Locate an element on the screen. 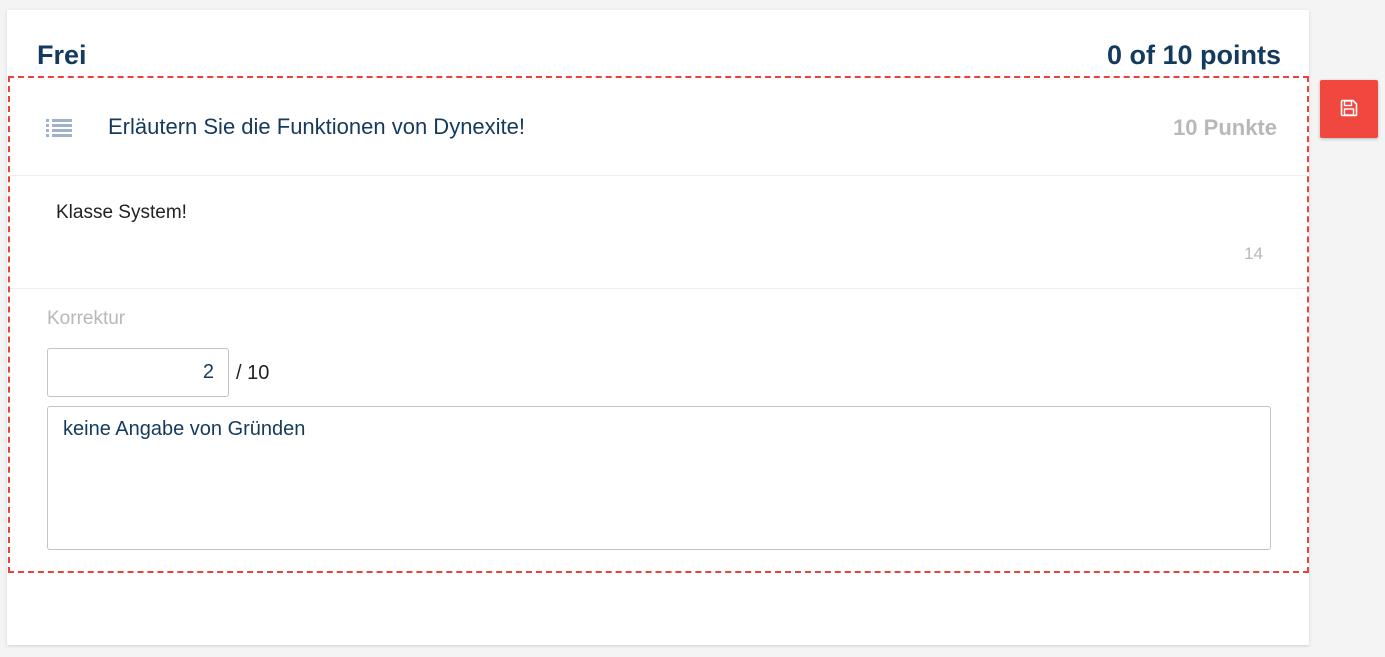 The image size is (1385, 657). save-button is located at coordinates (1349, 109).